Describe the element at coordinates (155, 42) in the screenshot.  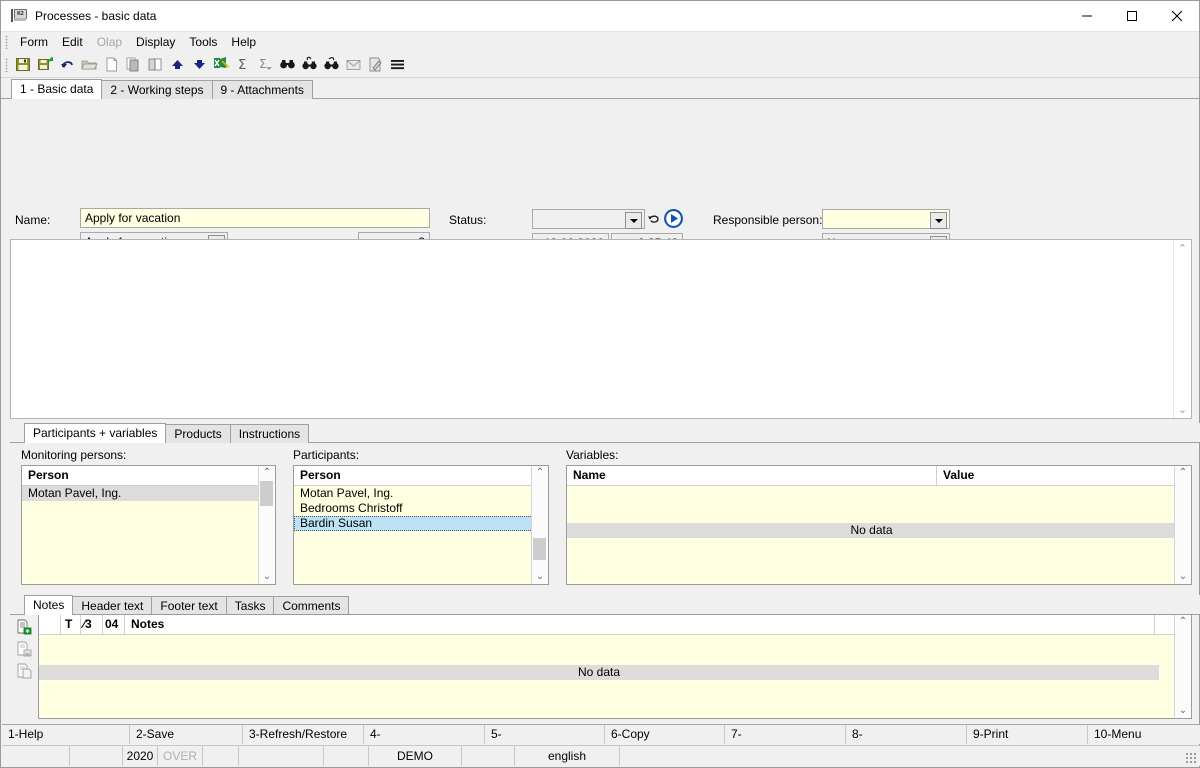
I see `menu-display: Display` at that location.